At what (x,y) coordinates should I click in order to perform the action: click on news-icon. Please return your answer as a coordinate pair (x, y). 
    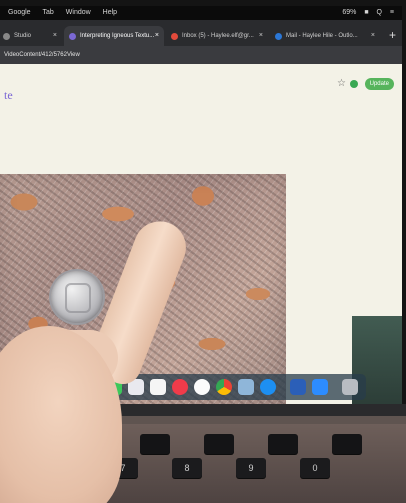
    Looking at the image, I should click on (180, 387).